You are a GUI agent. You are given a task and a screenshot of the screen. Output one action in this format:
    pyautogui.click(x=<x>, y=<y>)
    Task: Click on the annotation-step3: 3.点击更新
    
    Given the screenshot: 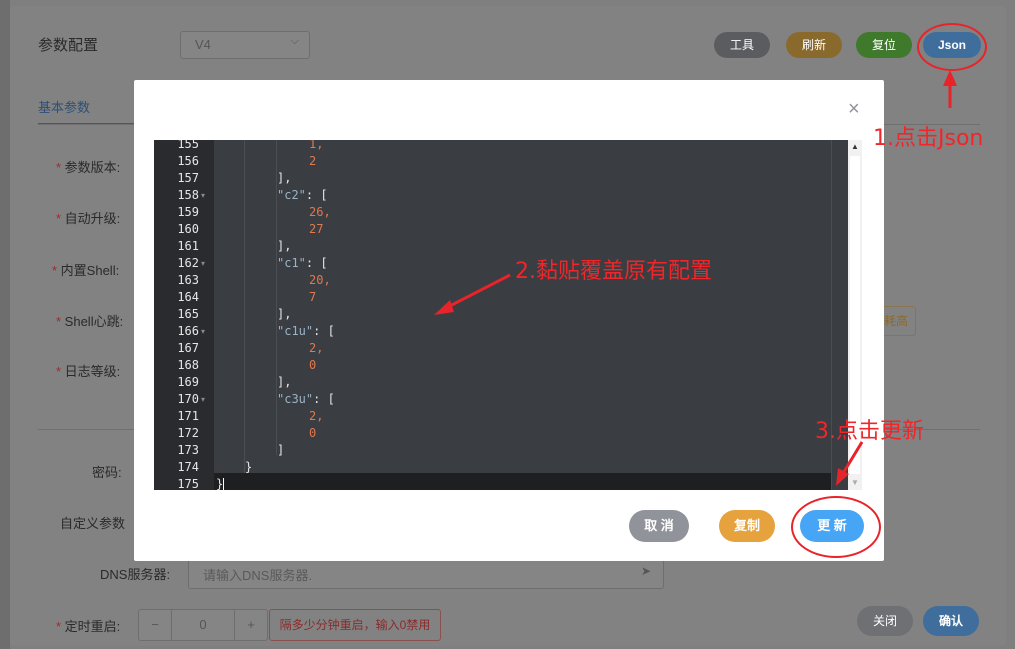 What is the action you would take?
    pyautogui.click(x=869, y=431)
    